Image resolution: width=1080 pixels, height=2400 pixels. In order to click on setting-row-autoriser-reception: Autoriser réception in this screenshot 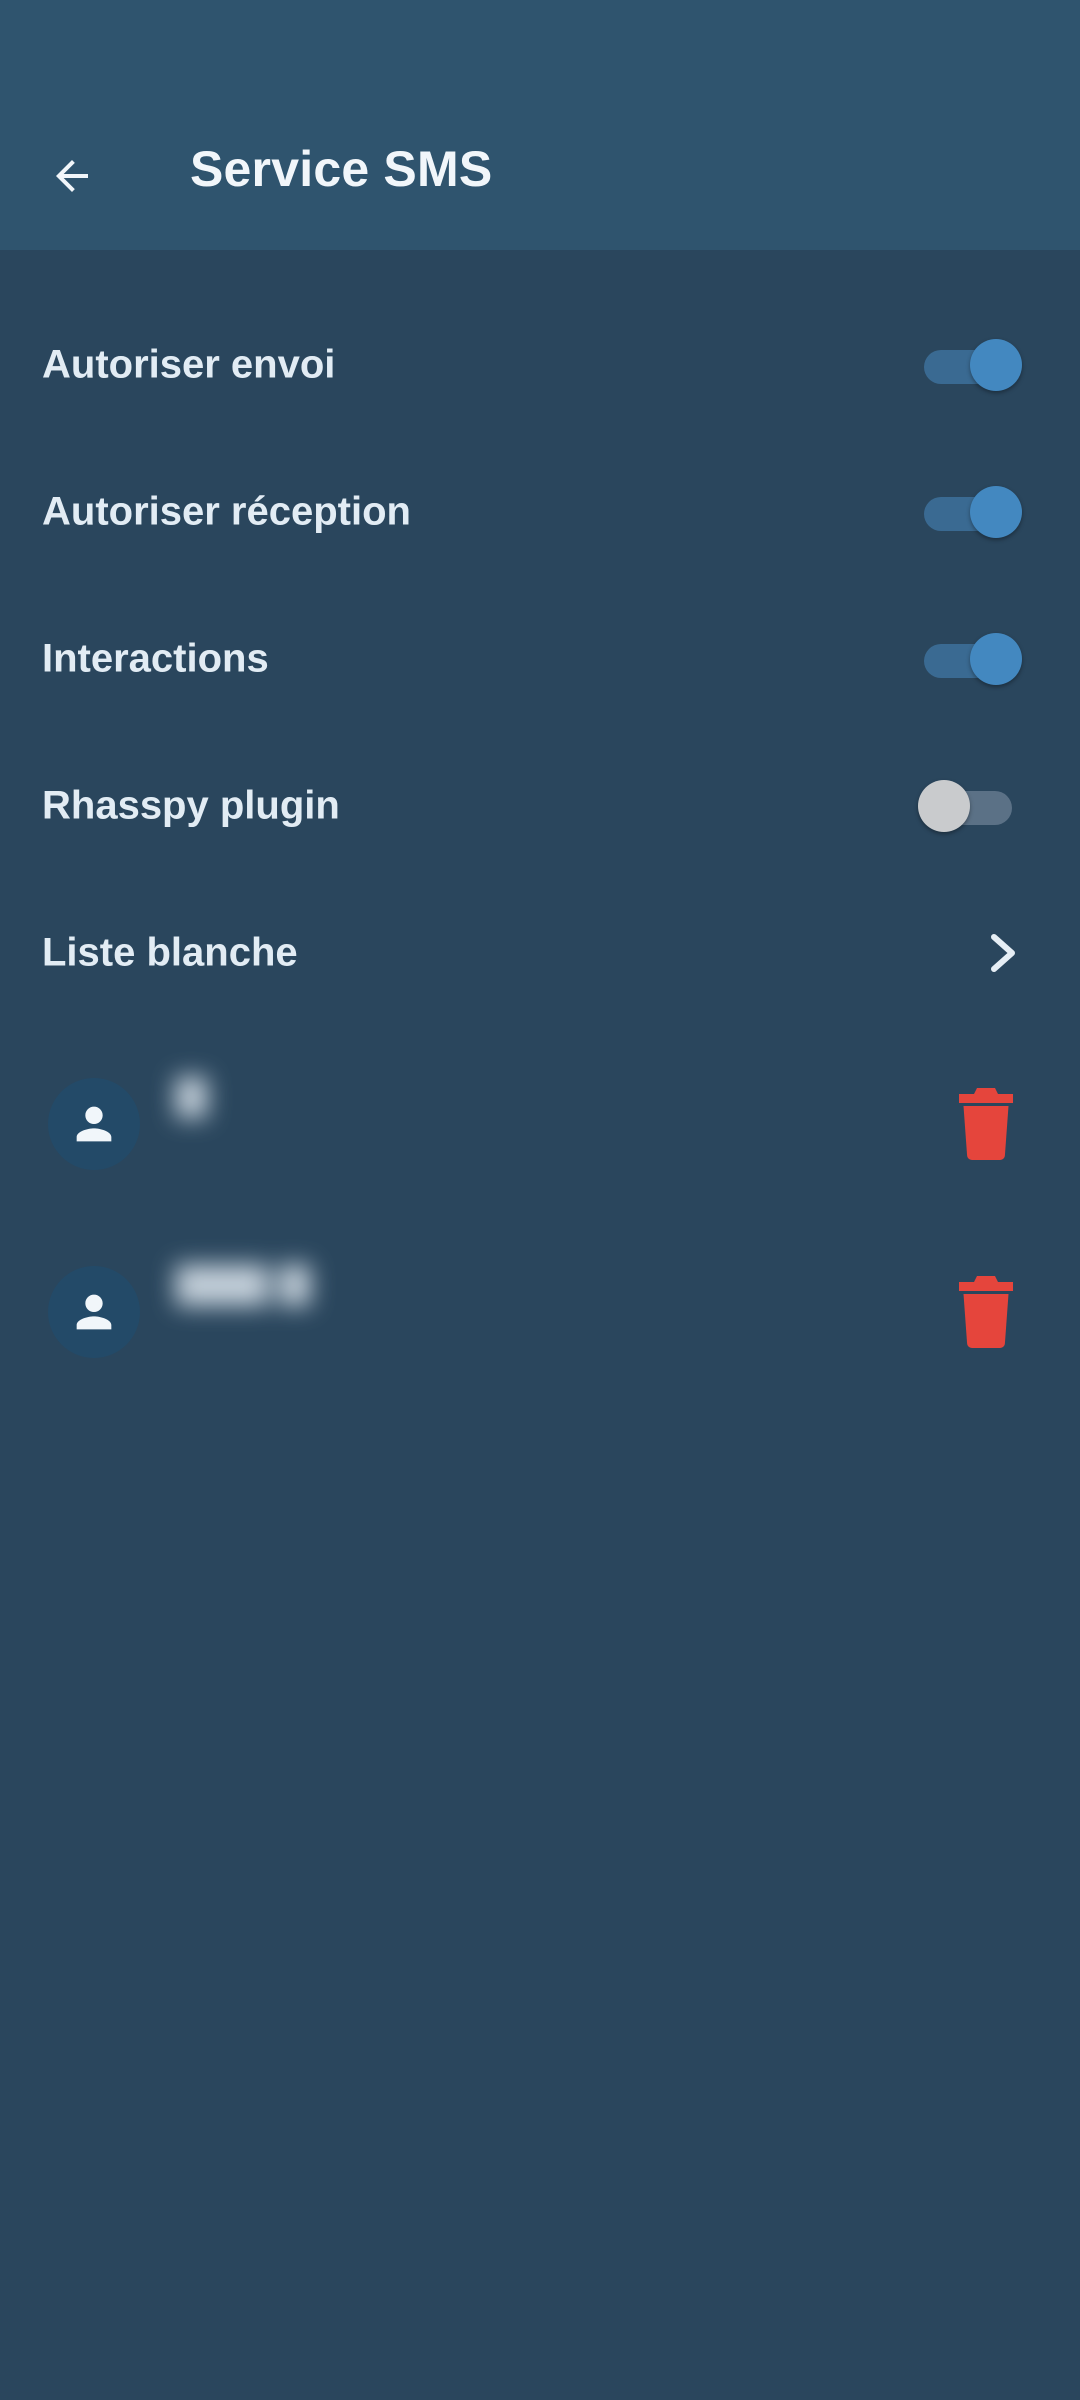, I will do `click(540, 512)`.